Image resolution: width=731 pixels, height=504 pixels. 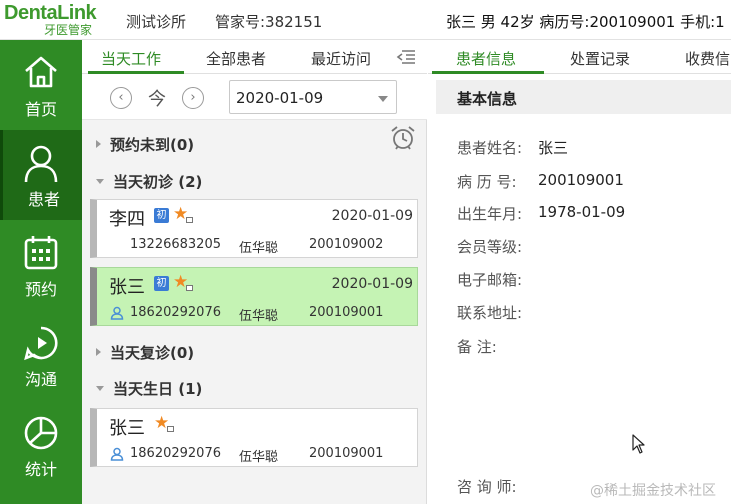 I want to click on sidebar-item-home: 首页, so click(x=41, y=85).